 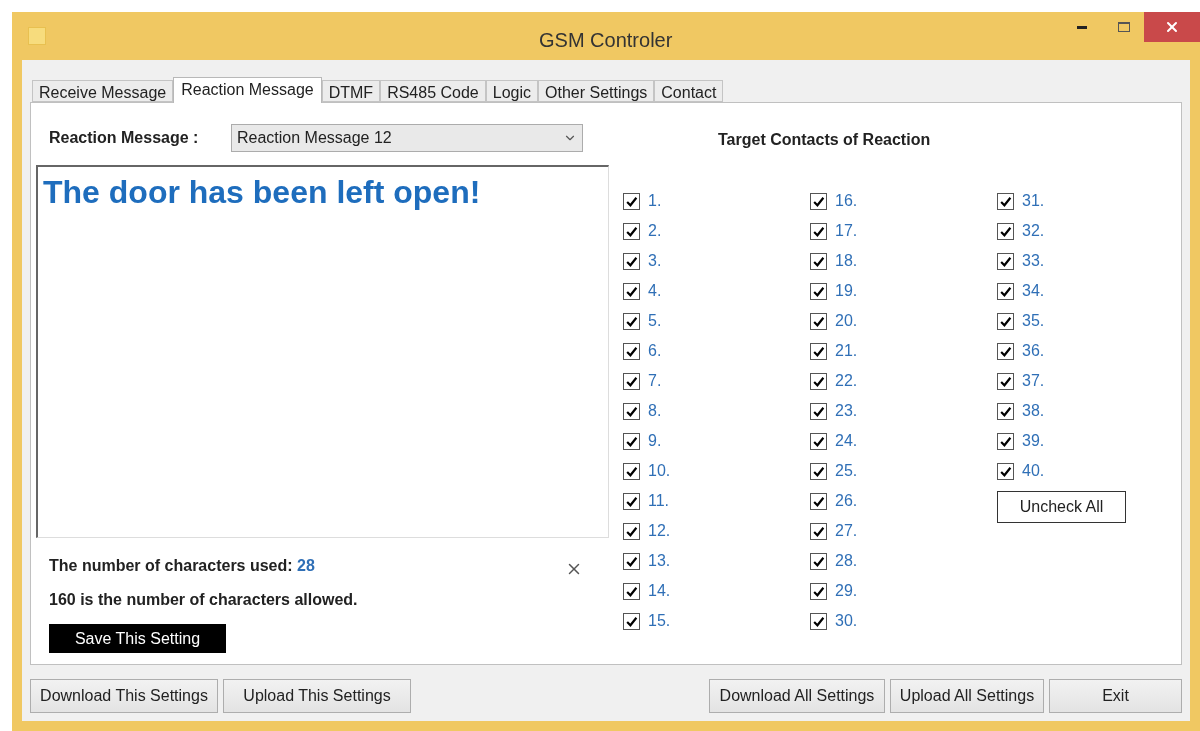 I want to click on contact-label: 22., so click(x=846, y=381).